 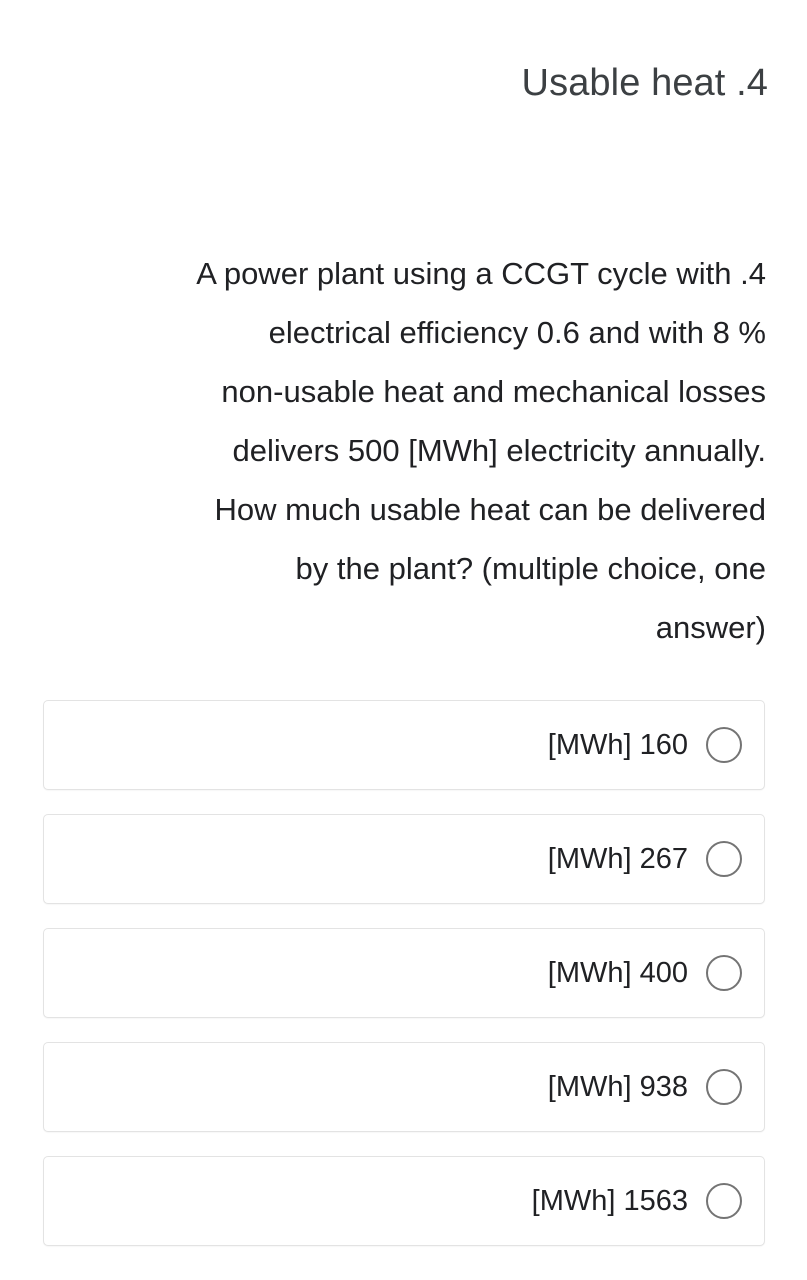 I want to click on answer-option-5: [MWh] 1563, so click(x=404, y=1201).